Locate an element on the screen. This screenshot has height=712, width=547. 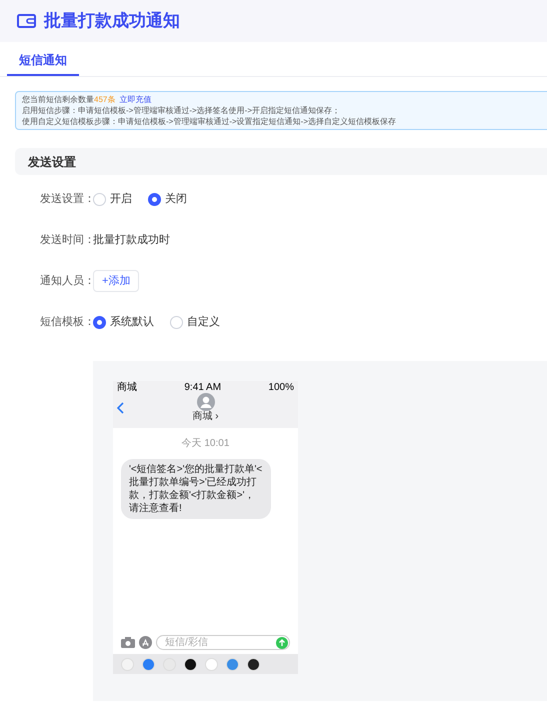
field-value: 批量打款成功时 is located at coordinates (131, 240).